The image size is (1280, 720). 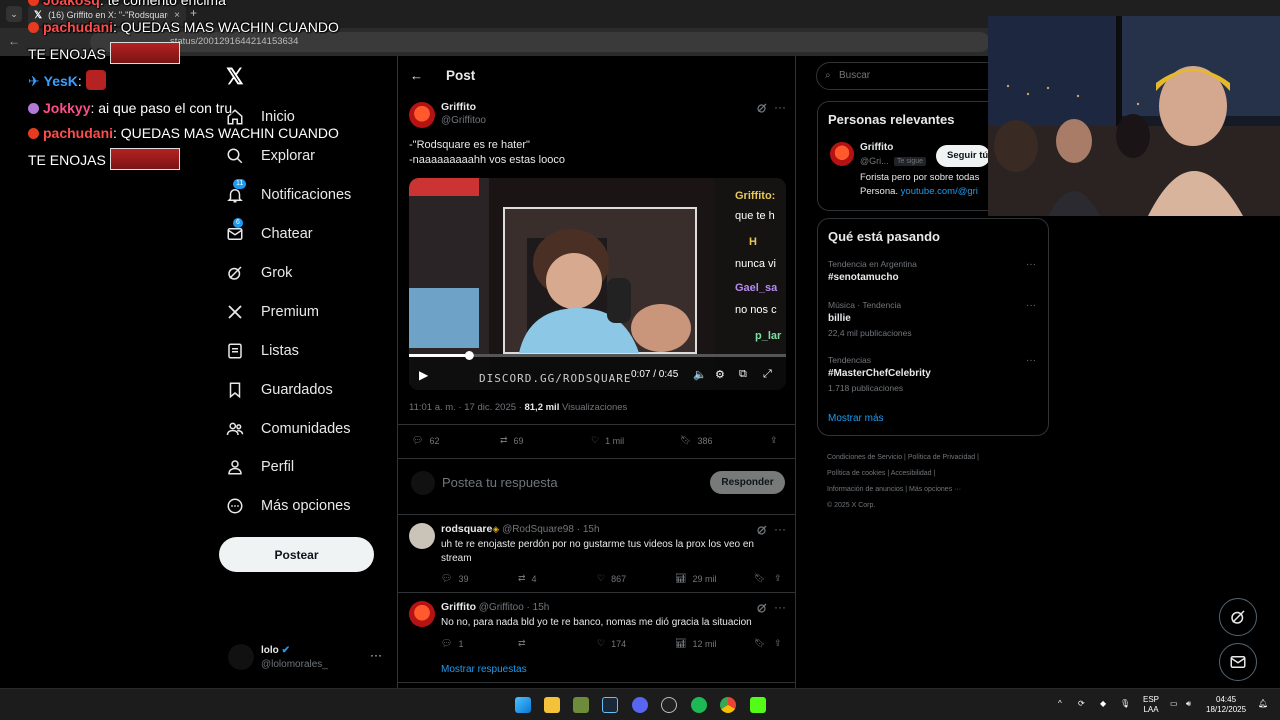 What do you see at coordinates (193, 13) in the screenshot?
I see `new-tab-button: +` at bounding box center [193, 13].